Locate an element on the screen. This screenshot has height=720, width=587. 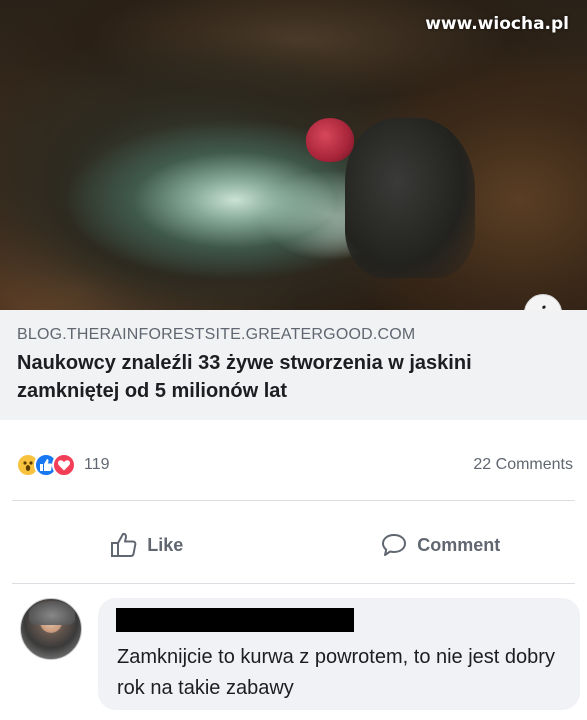
link-domain: BLOG.THERAINFORESTSITE.GREATERGOOD.COM is located at coordinates (216, 334).